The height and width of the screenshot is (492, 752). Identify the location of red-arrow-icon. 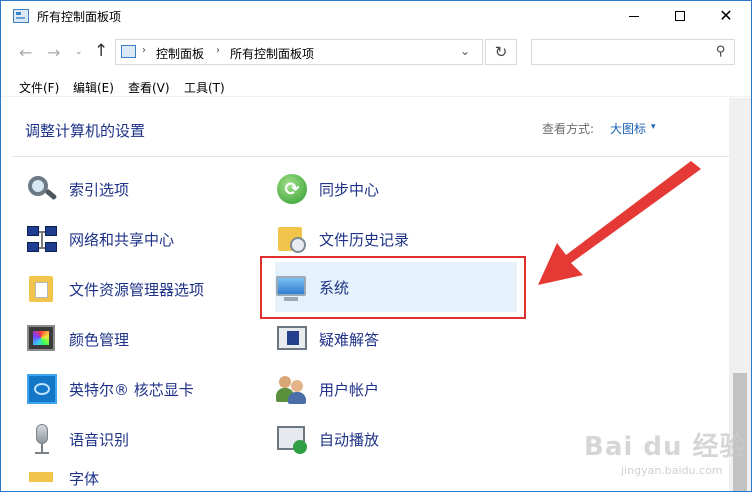
(619, 223).